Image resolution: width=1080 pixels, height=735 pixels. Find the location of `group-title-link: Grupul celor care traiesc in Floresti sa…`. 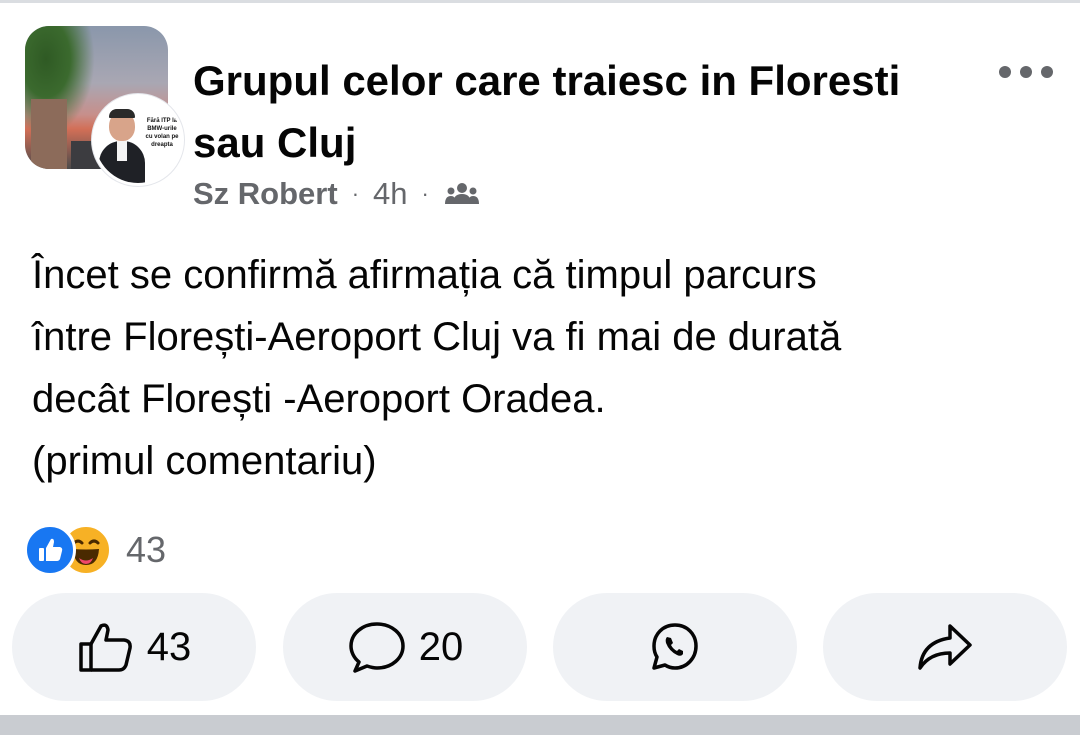

group-title-link: Grupul celor care traiesc in Floresti sa… is located at coordinates (588, 112).